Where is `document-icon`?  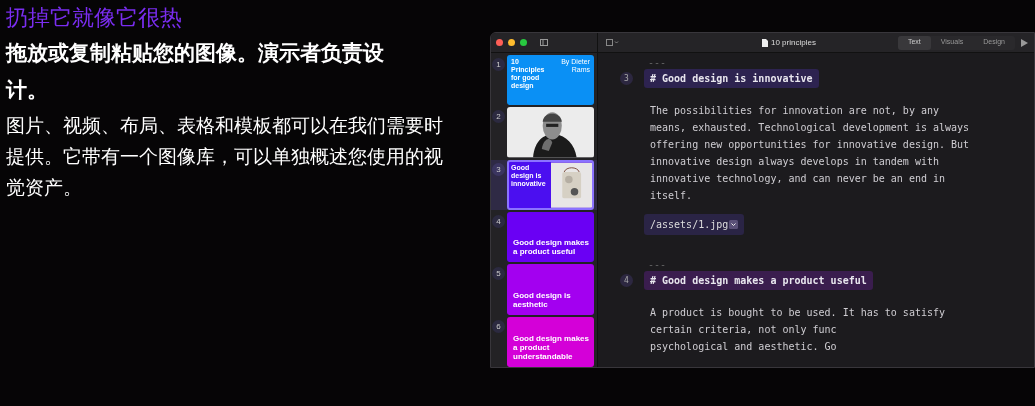 document-icon is located at coordinates (765, 42).